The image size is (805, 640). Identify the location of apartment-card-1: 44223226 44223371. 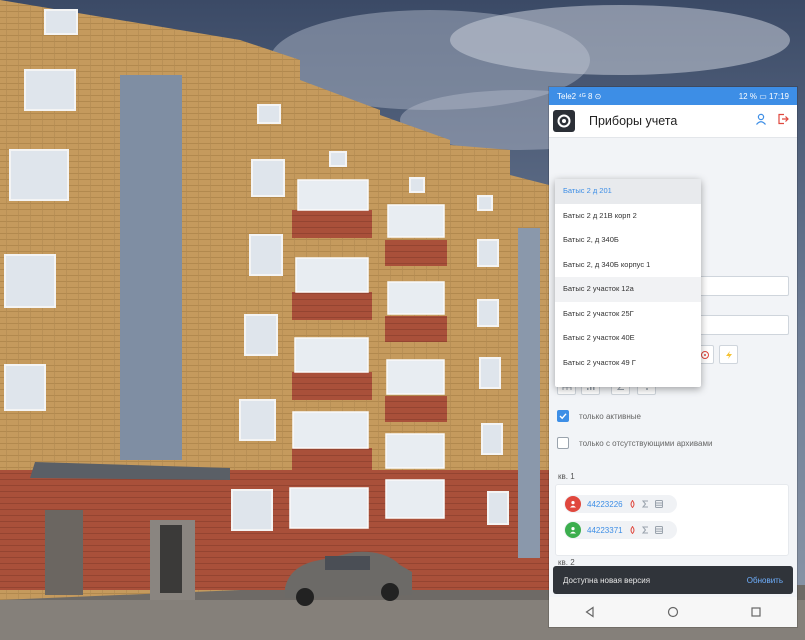
(672, 520).